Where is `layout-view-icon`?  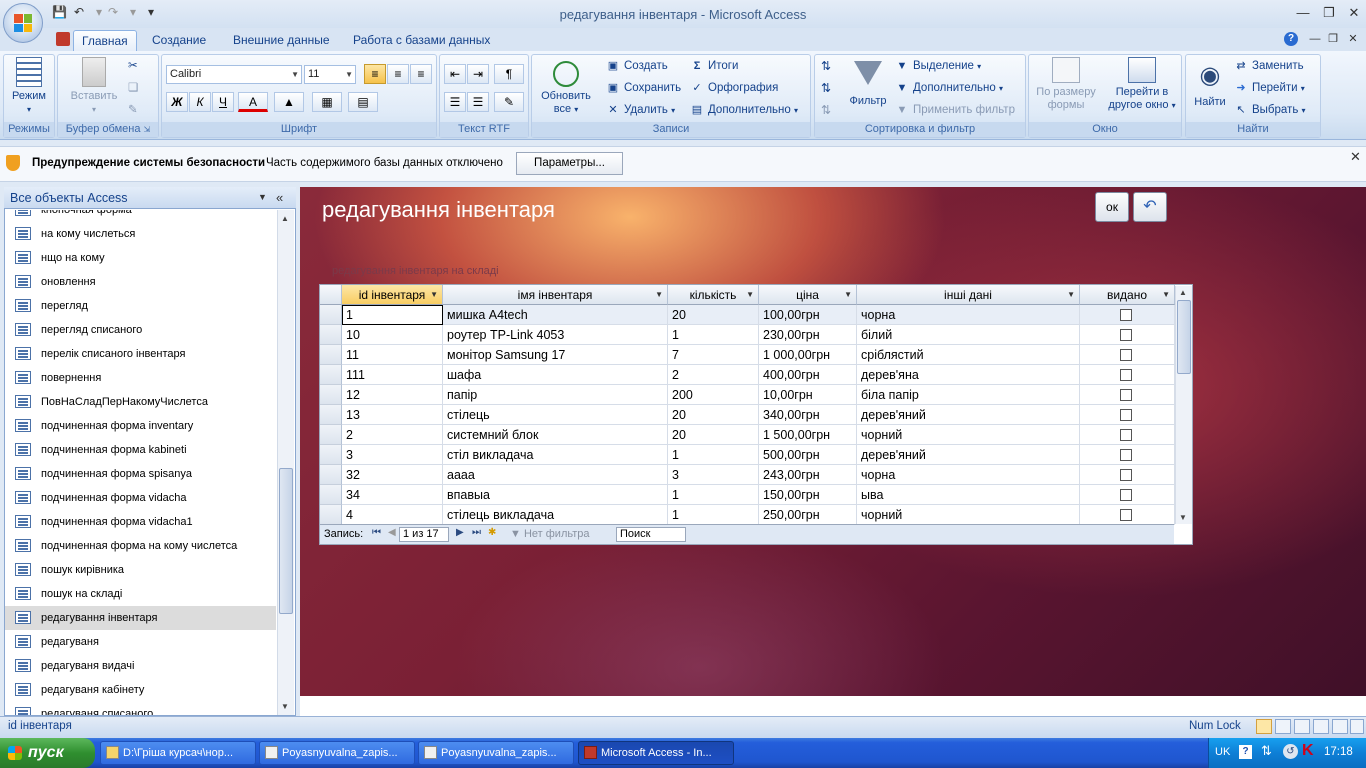 layout-view-icon is located at coordinates (1340, 726).